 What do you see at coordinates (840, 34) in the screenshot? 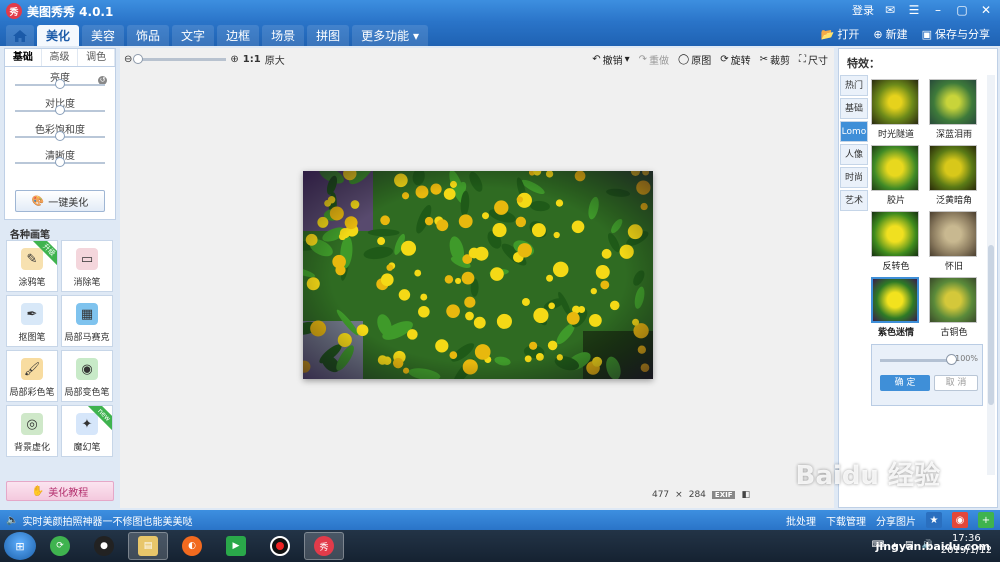
I see `open-button: 📂 打开` at bounding box center [840, 34].